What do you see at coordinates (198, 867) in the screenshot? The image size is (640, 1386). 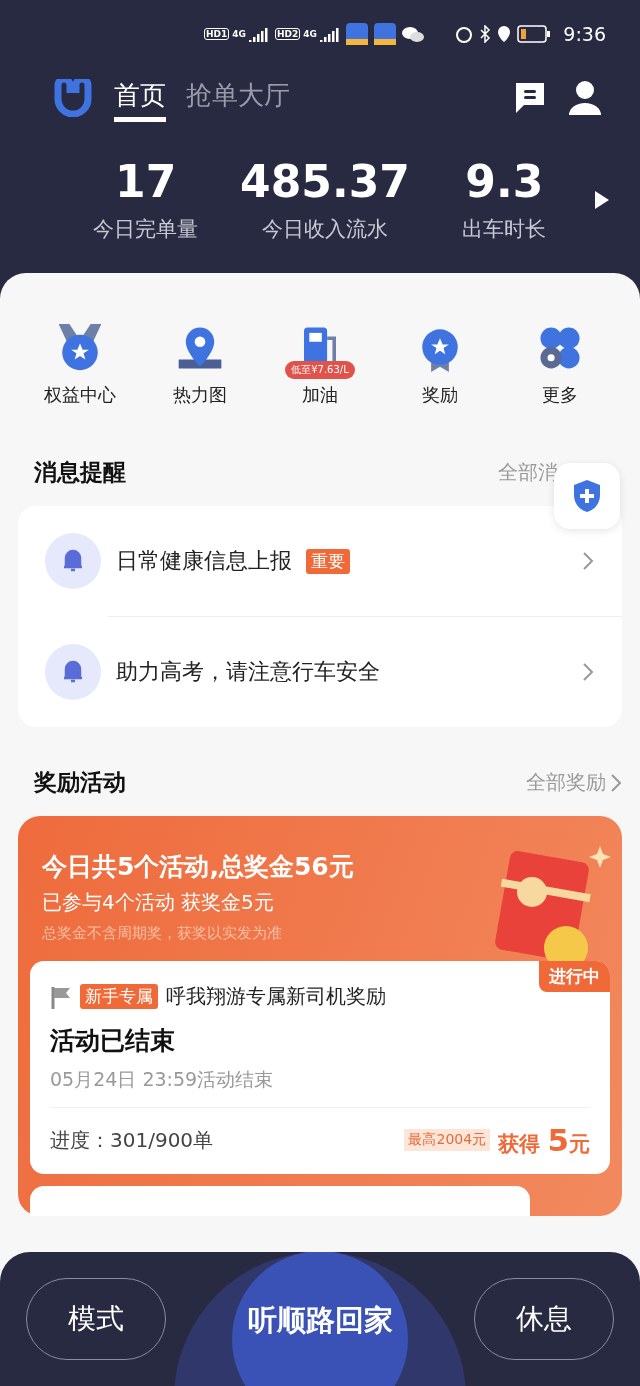 I see `rewards-headline: 今日共5个活动,总奖金56元` at bounding box center [198, 867].